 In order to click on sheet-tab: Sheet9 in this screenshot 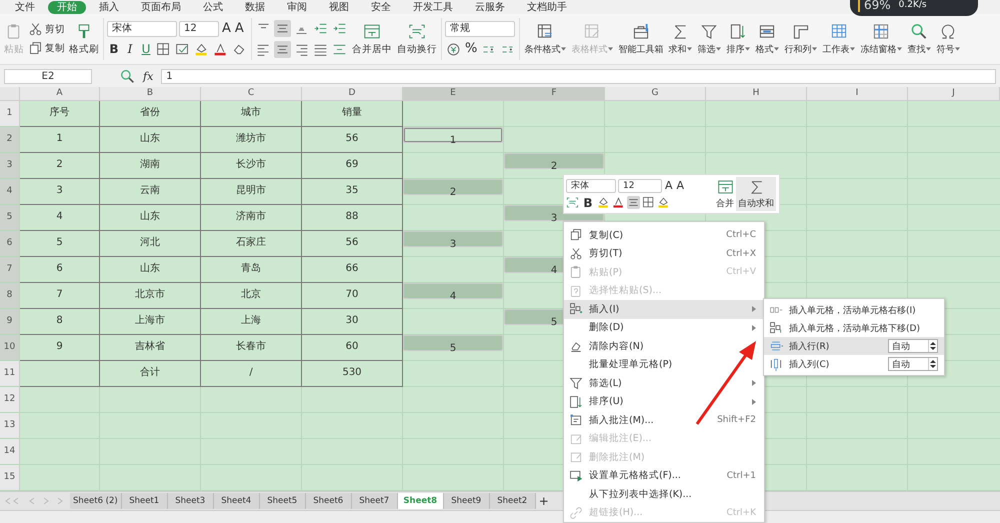, I will do `click(467, 501)`.